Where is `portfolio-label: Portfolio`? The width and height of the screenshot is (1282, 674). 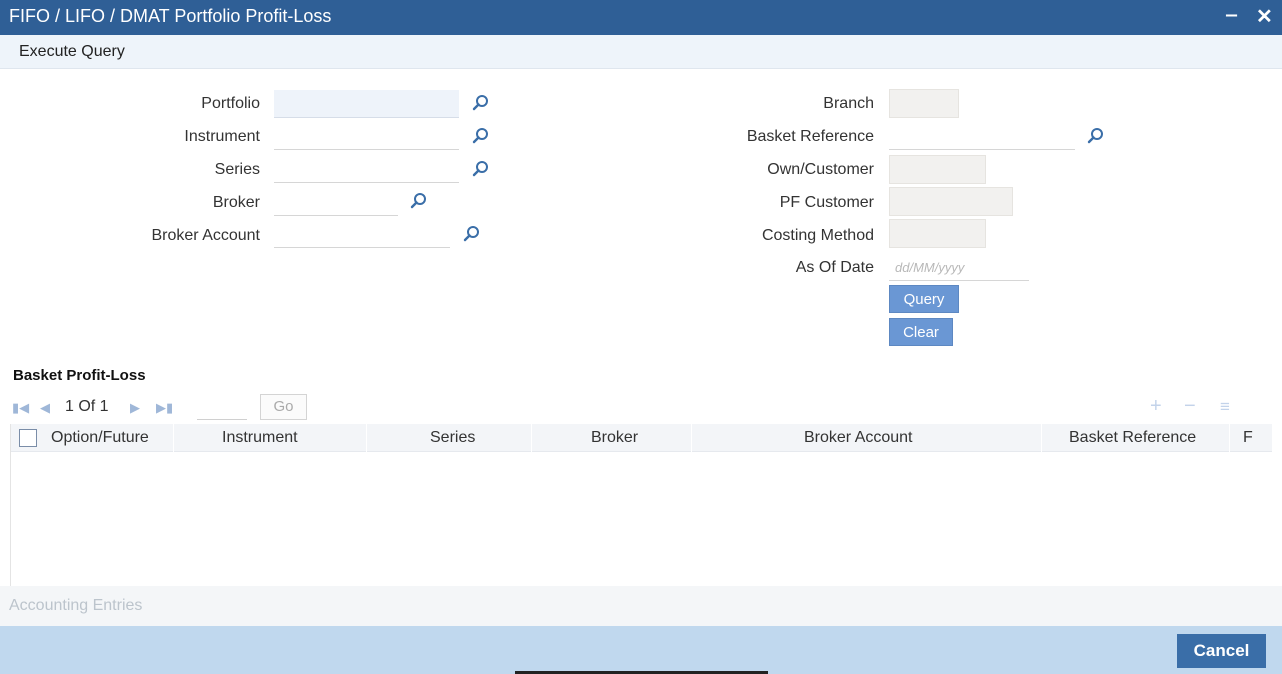 portfolio-label: Portfolio is located at coordinates (230, 103).